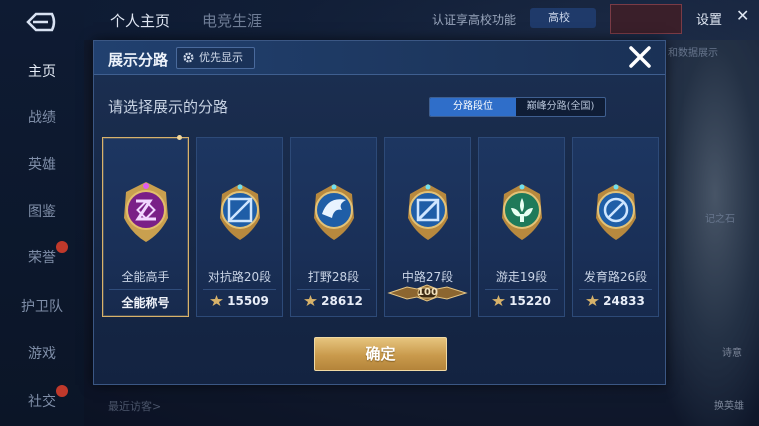 The height and width of the screenshot is (426, 759). What do you see at coordinates (521, 277) in the screenshot?
I see `lane-name: 游走19段` at bounding box center [521, 277].